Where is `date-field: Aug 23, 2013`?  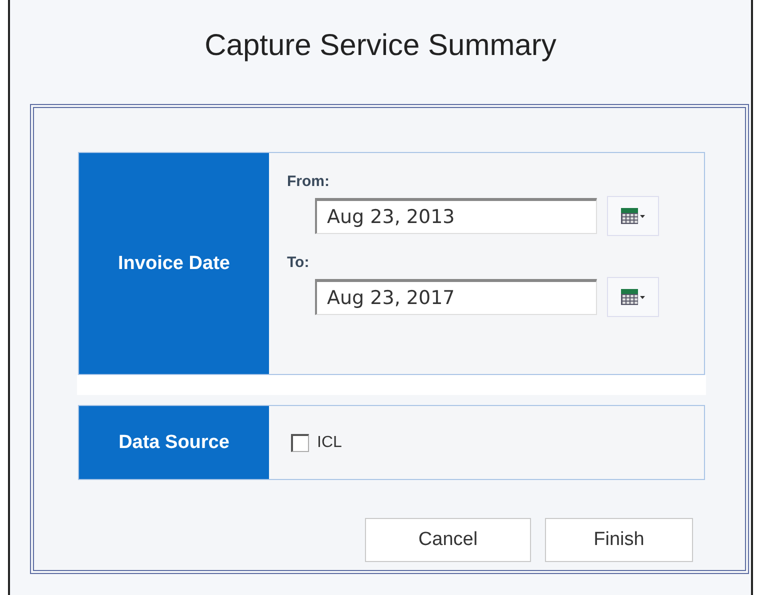
date-field: Aug 23, 2013 is located at coordinates (456, 216).